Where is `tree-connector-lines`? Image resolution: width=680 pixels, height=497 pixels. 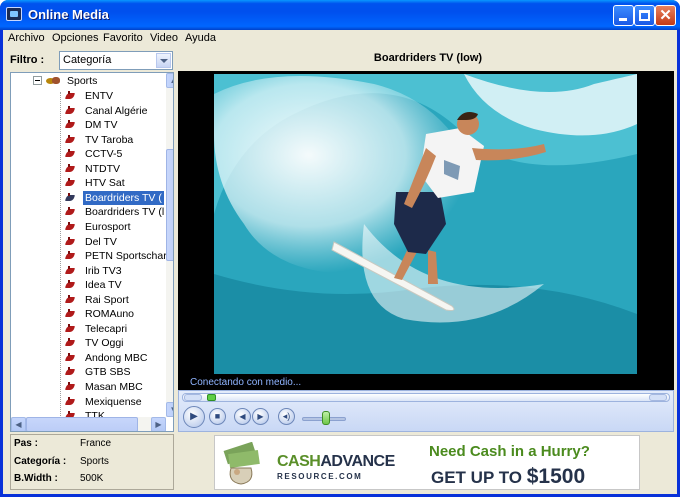 tree-connector-lines is located at coordinates (60, 261).